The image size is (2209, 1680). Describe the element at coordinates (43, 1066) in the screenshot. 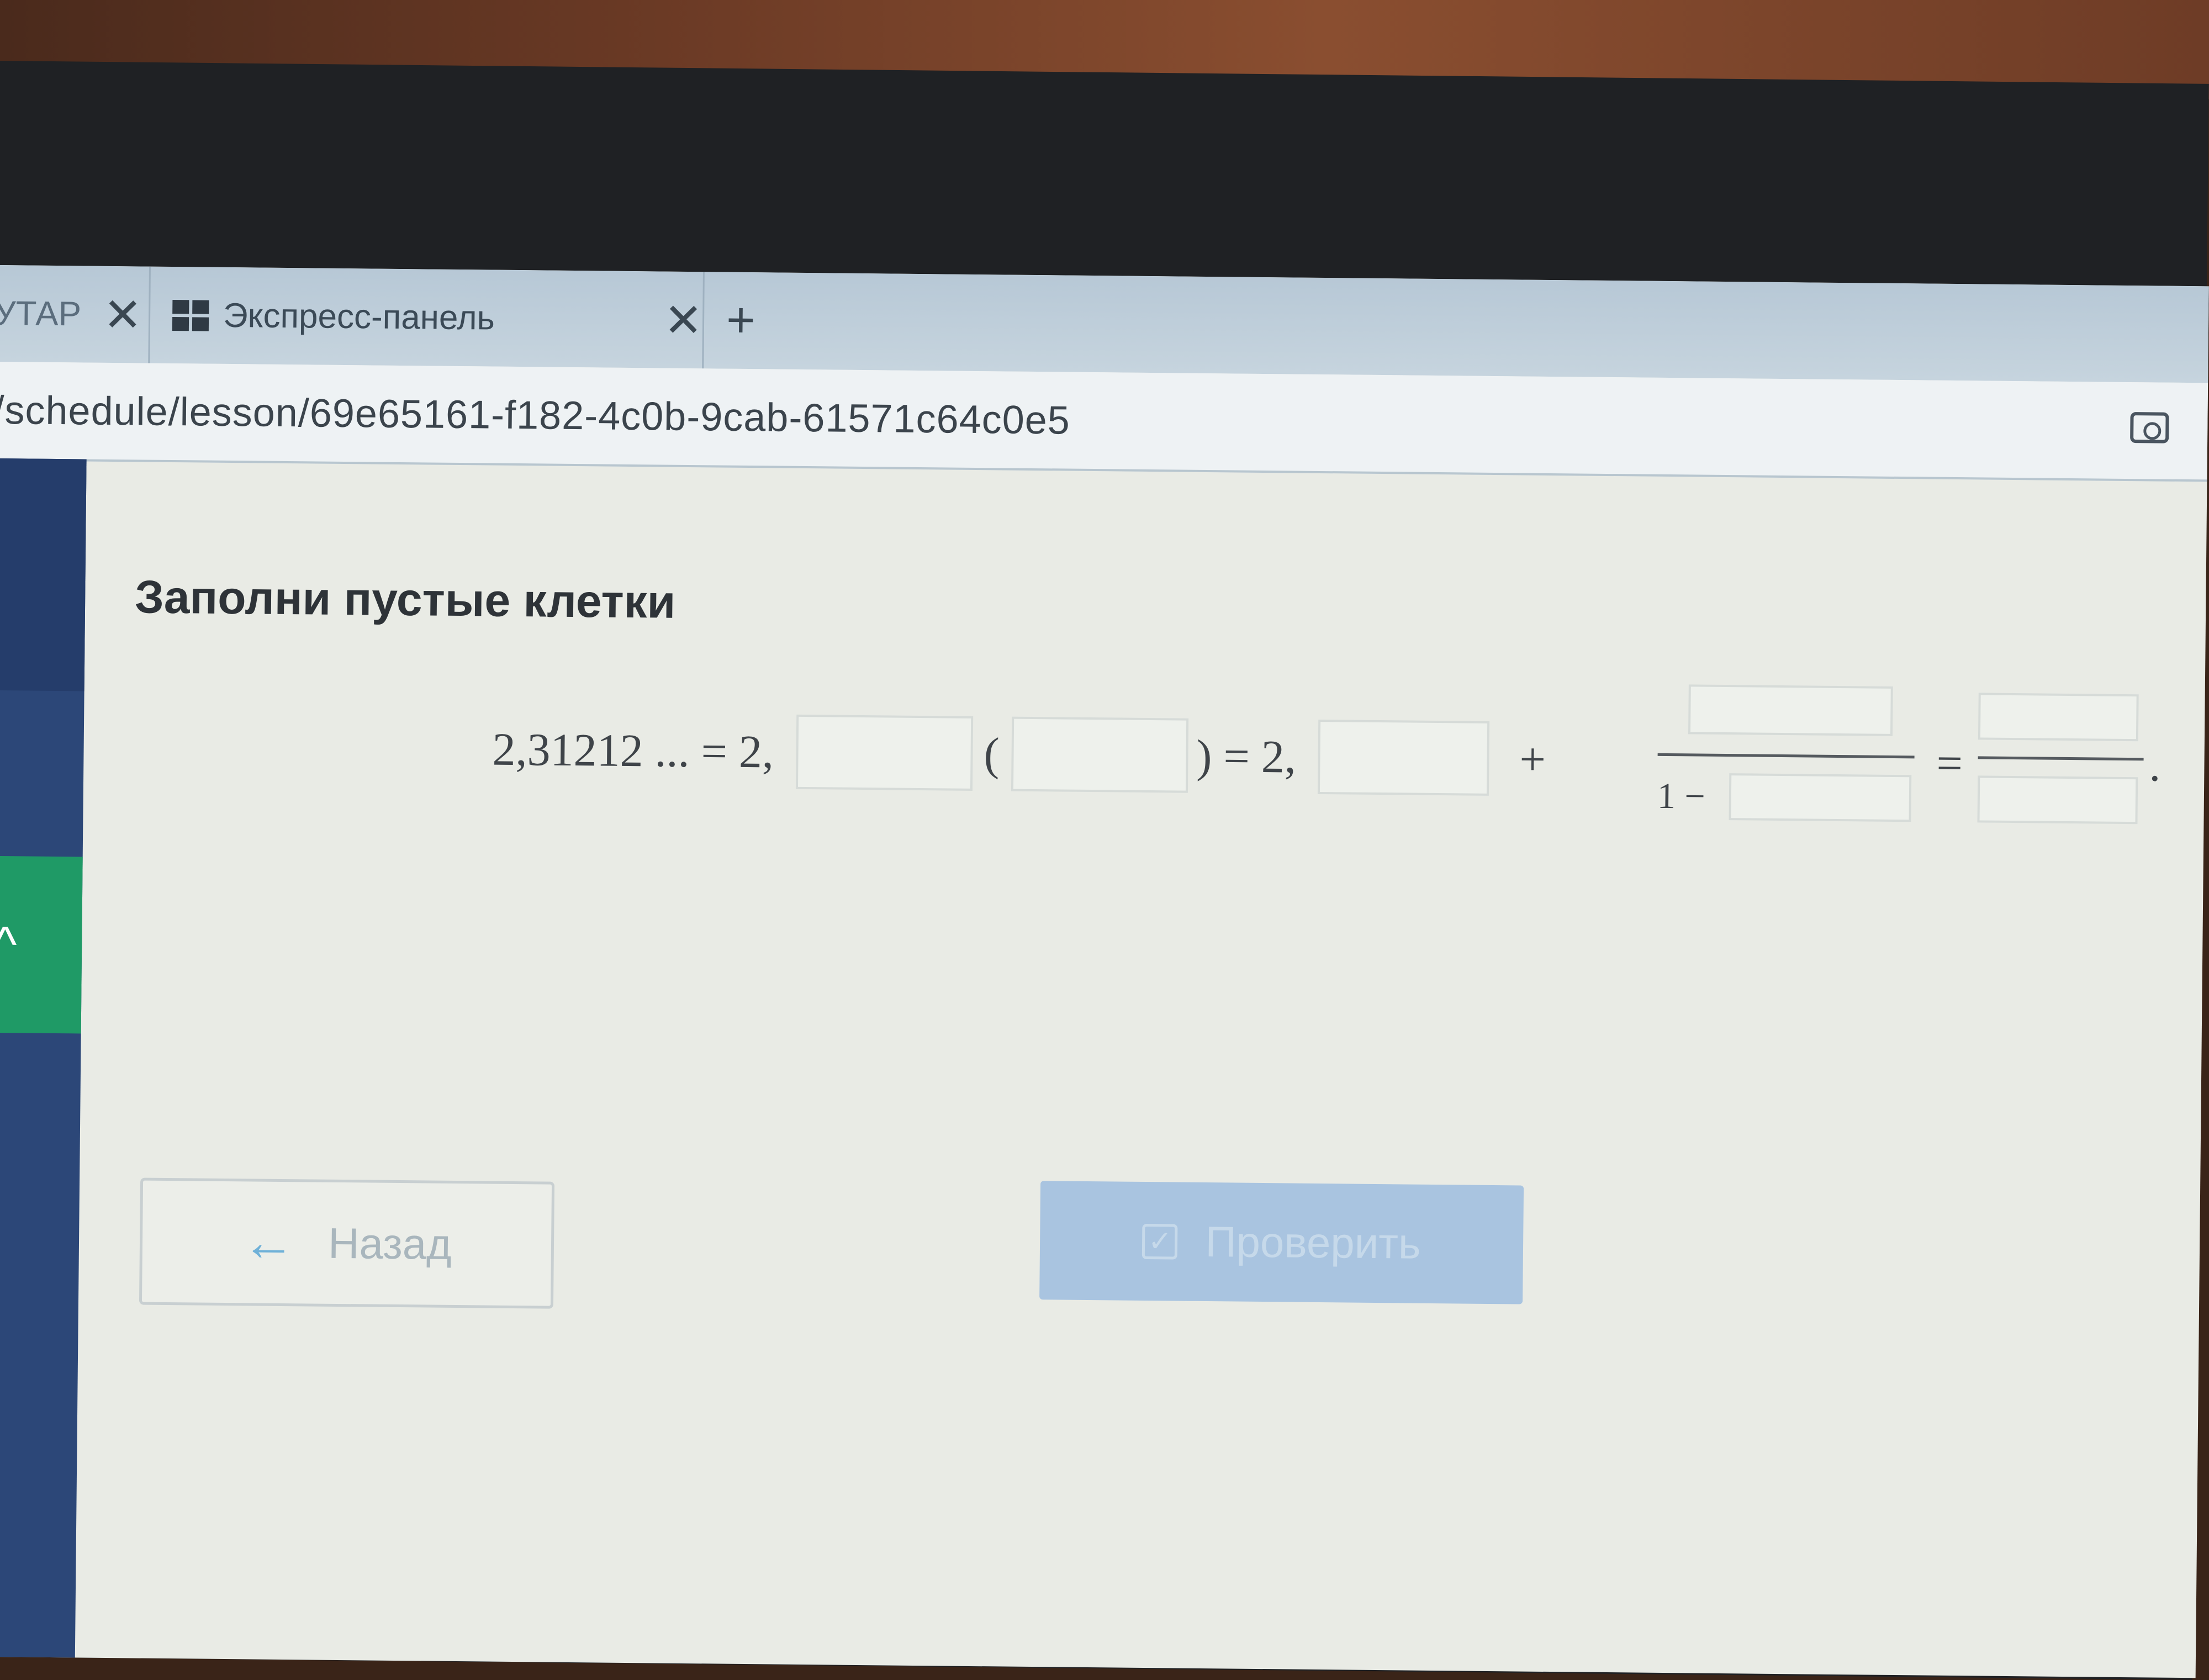

I see `sidebar: ^` at that location.